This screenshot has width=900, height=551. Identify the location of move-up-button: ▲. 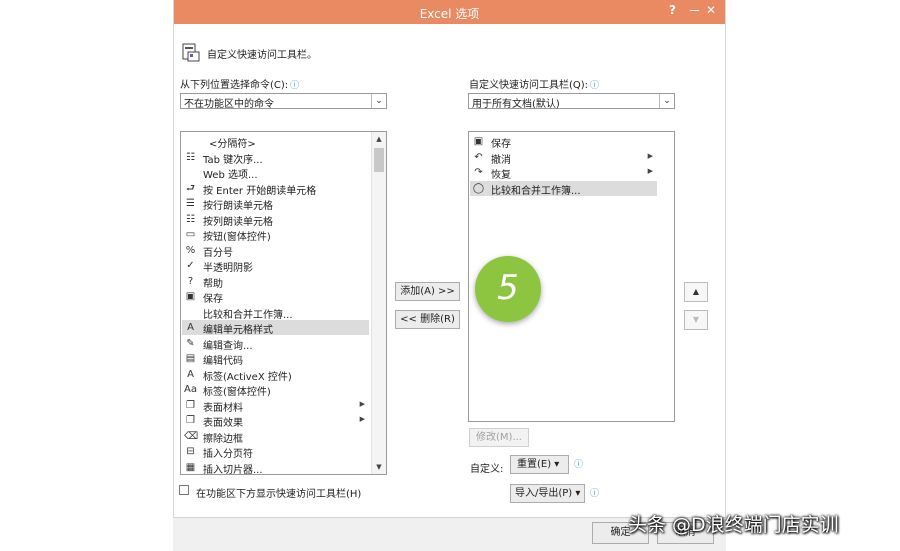
(696, 292).